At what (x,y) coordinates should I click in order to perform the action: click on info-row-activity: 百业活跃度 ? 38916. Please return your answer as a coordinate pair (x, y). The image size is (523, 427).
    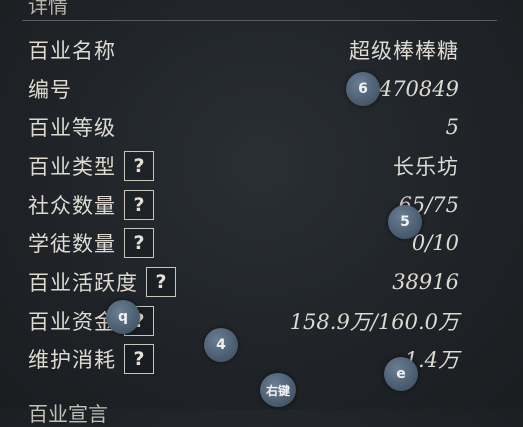
    Looking at the image, I should click on (243, 282).